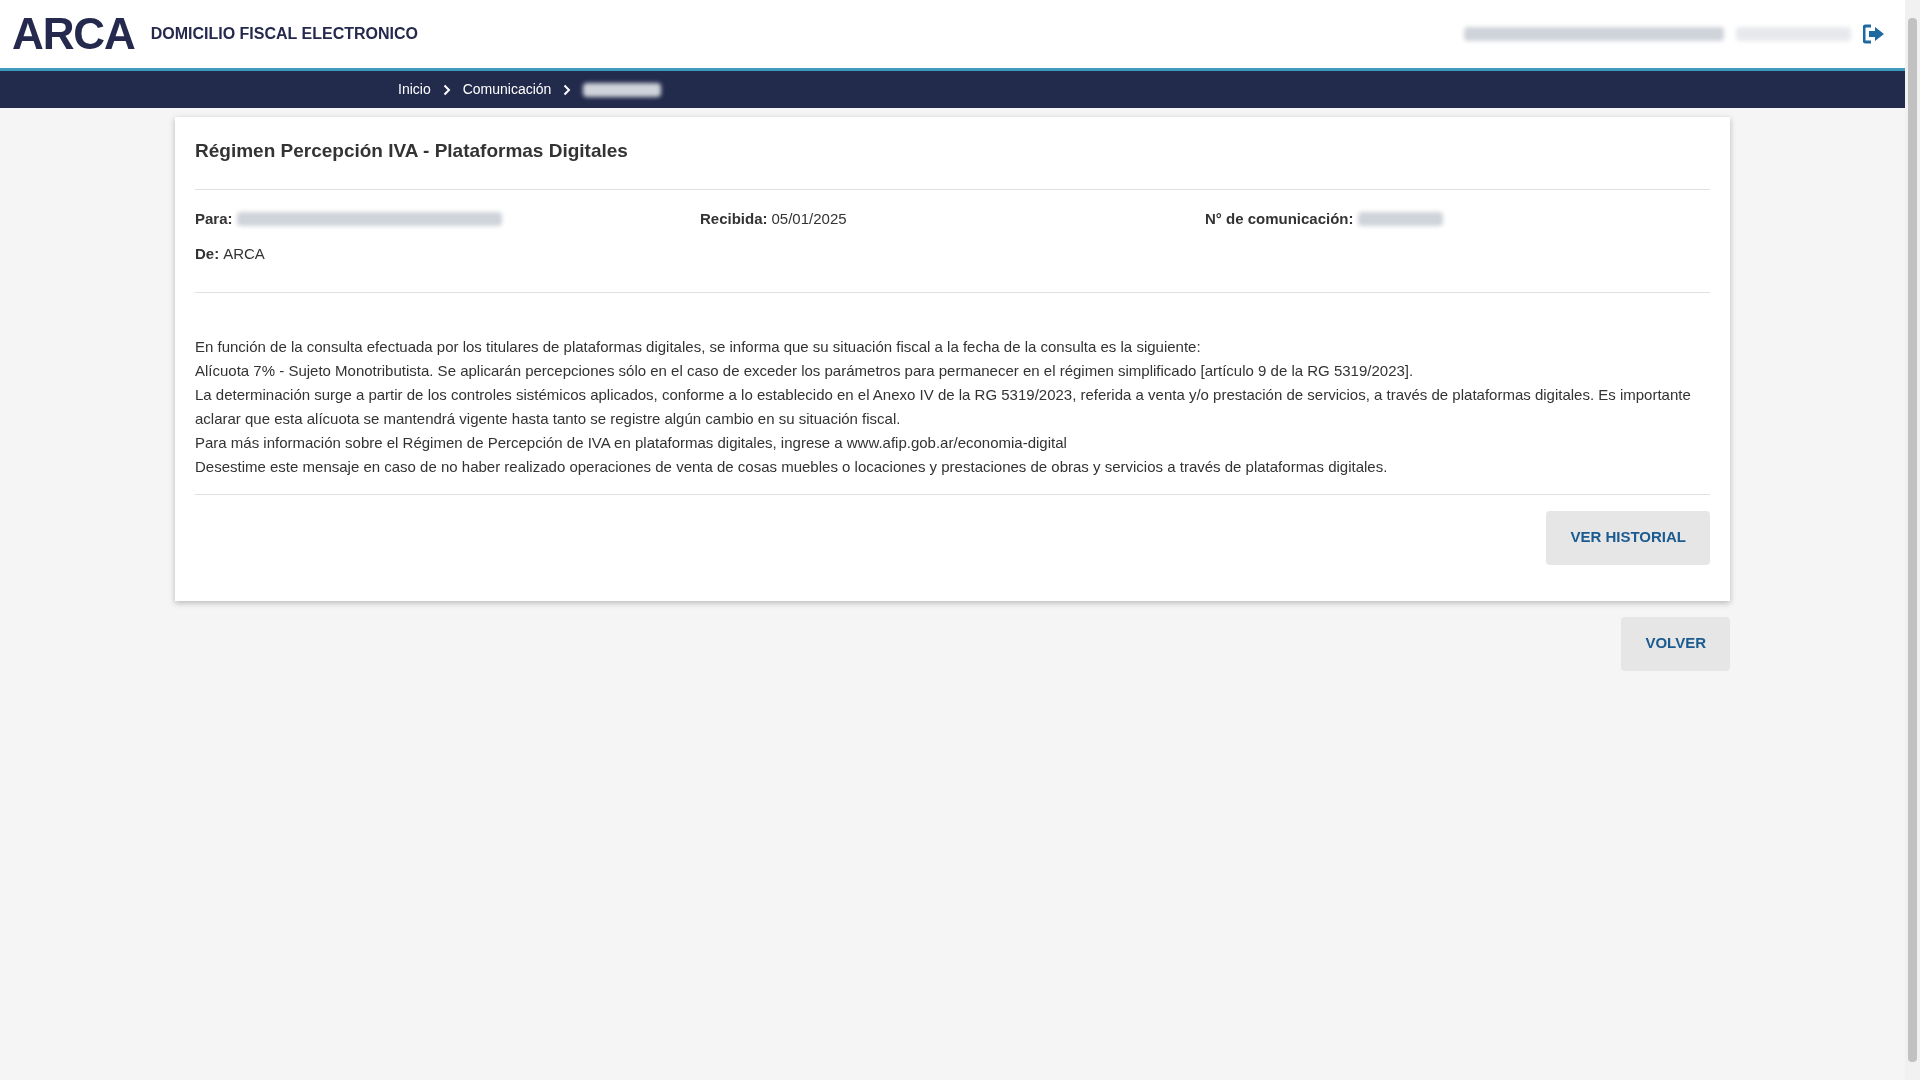  I want to click on message-paragraph: Desestime este mensaje en caso de no haber realizado operaciones de venta de cosas muebles o locaciones y prestaciones de obras y servicios a través de plataformas digitales., so click(792, 466).